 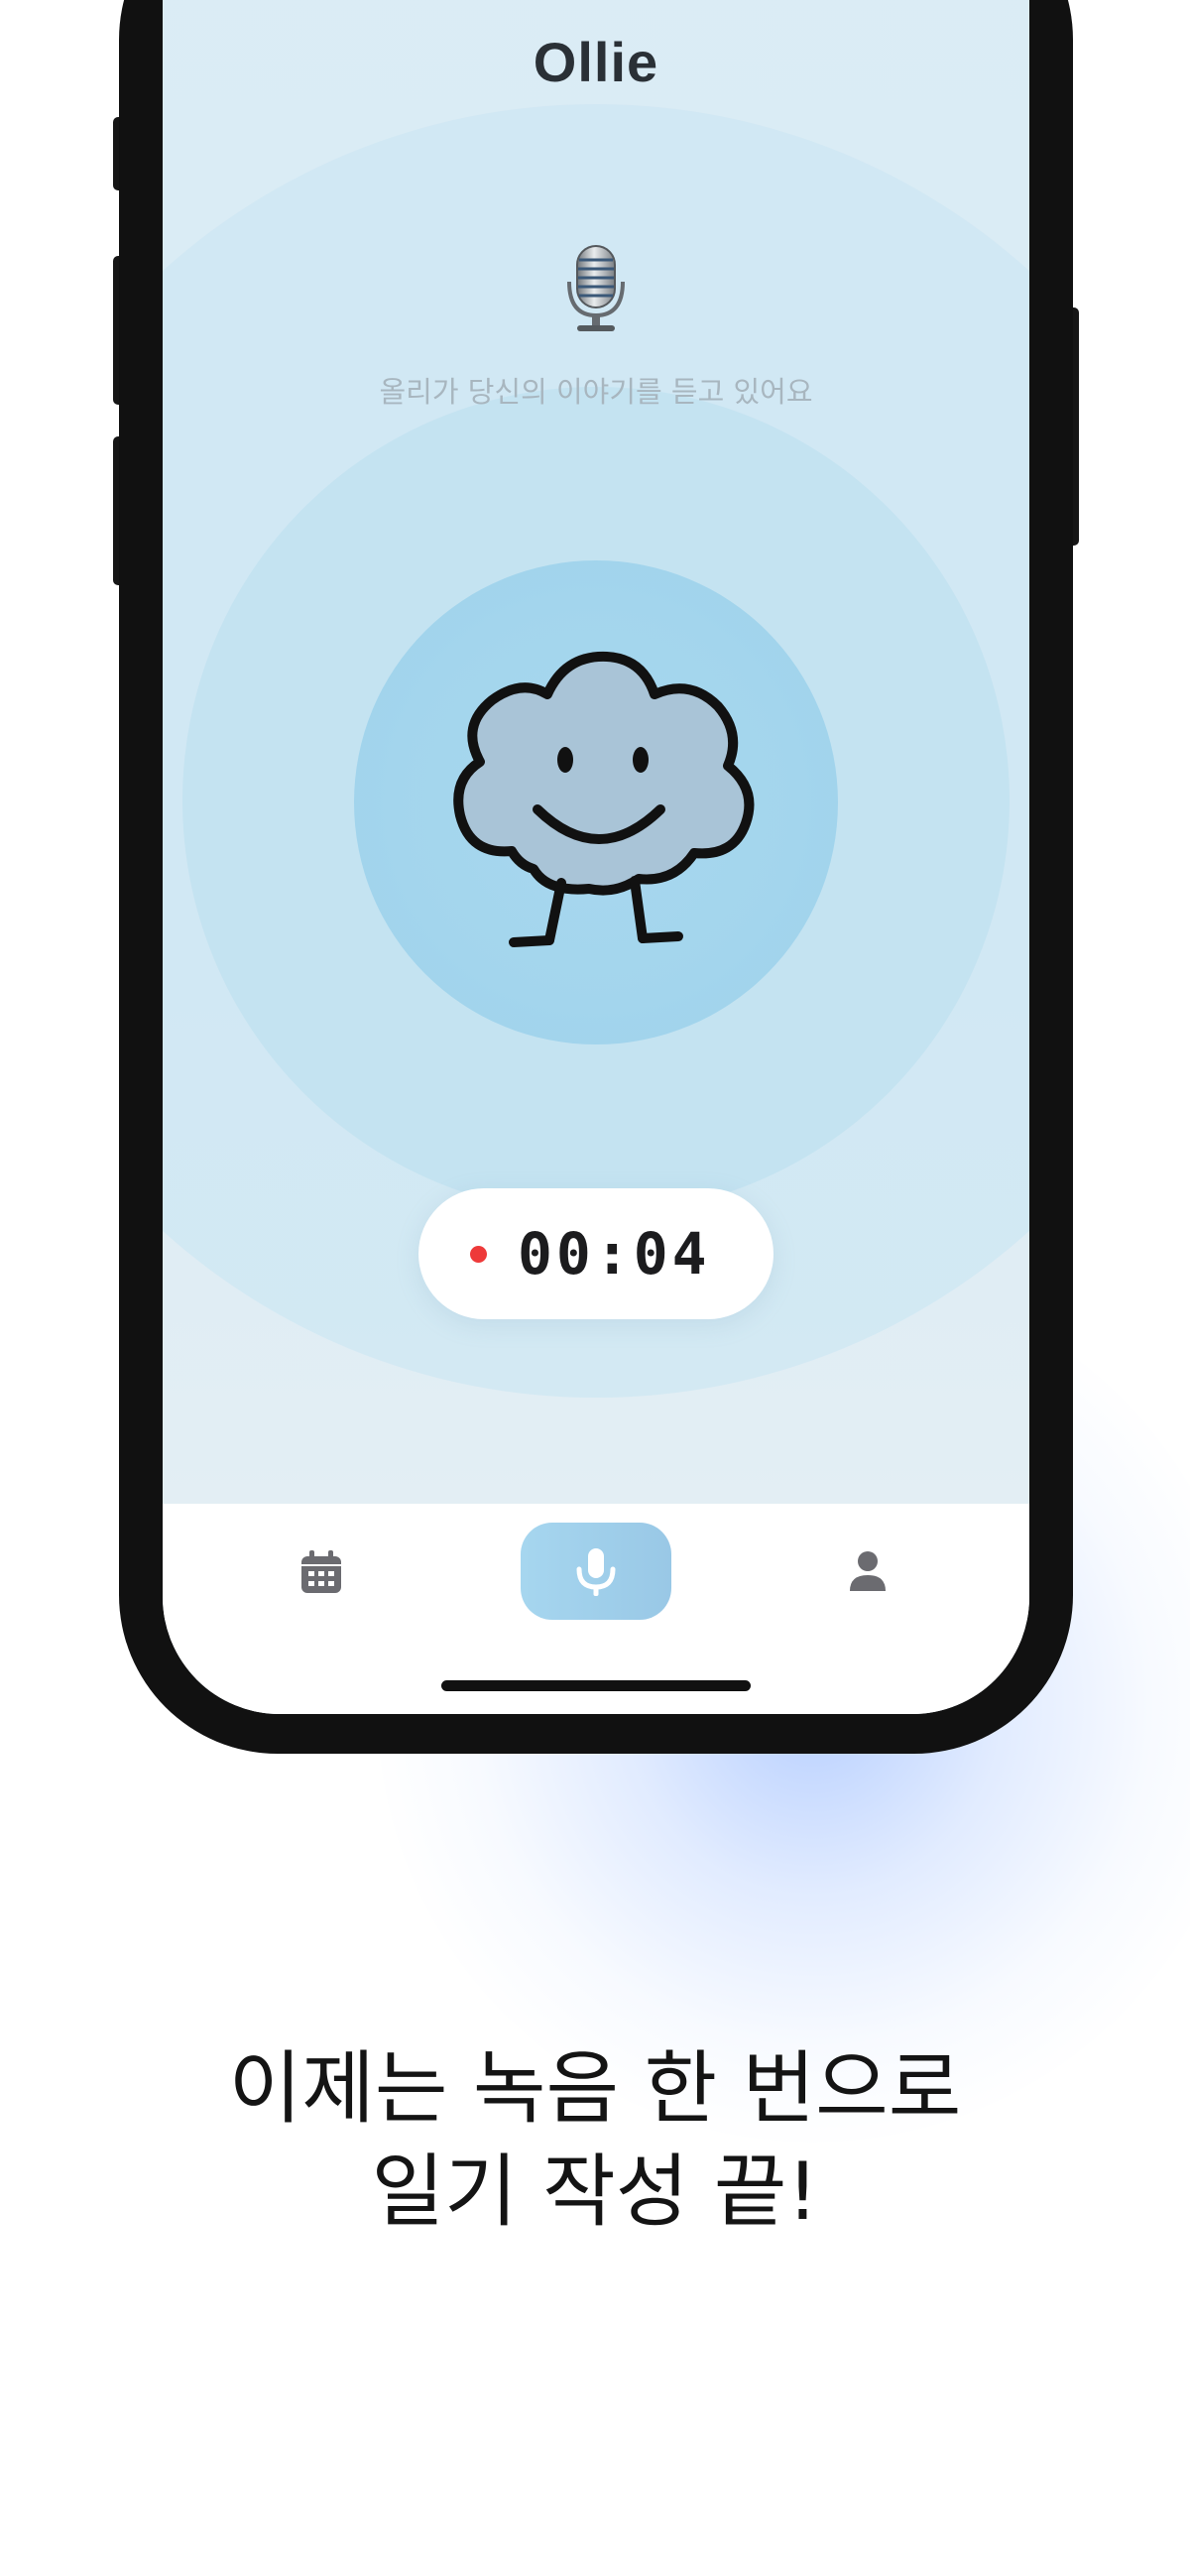 I want to click on studio-microphone-icon, so click(x=596, y=288).